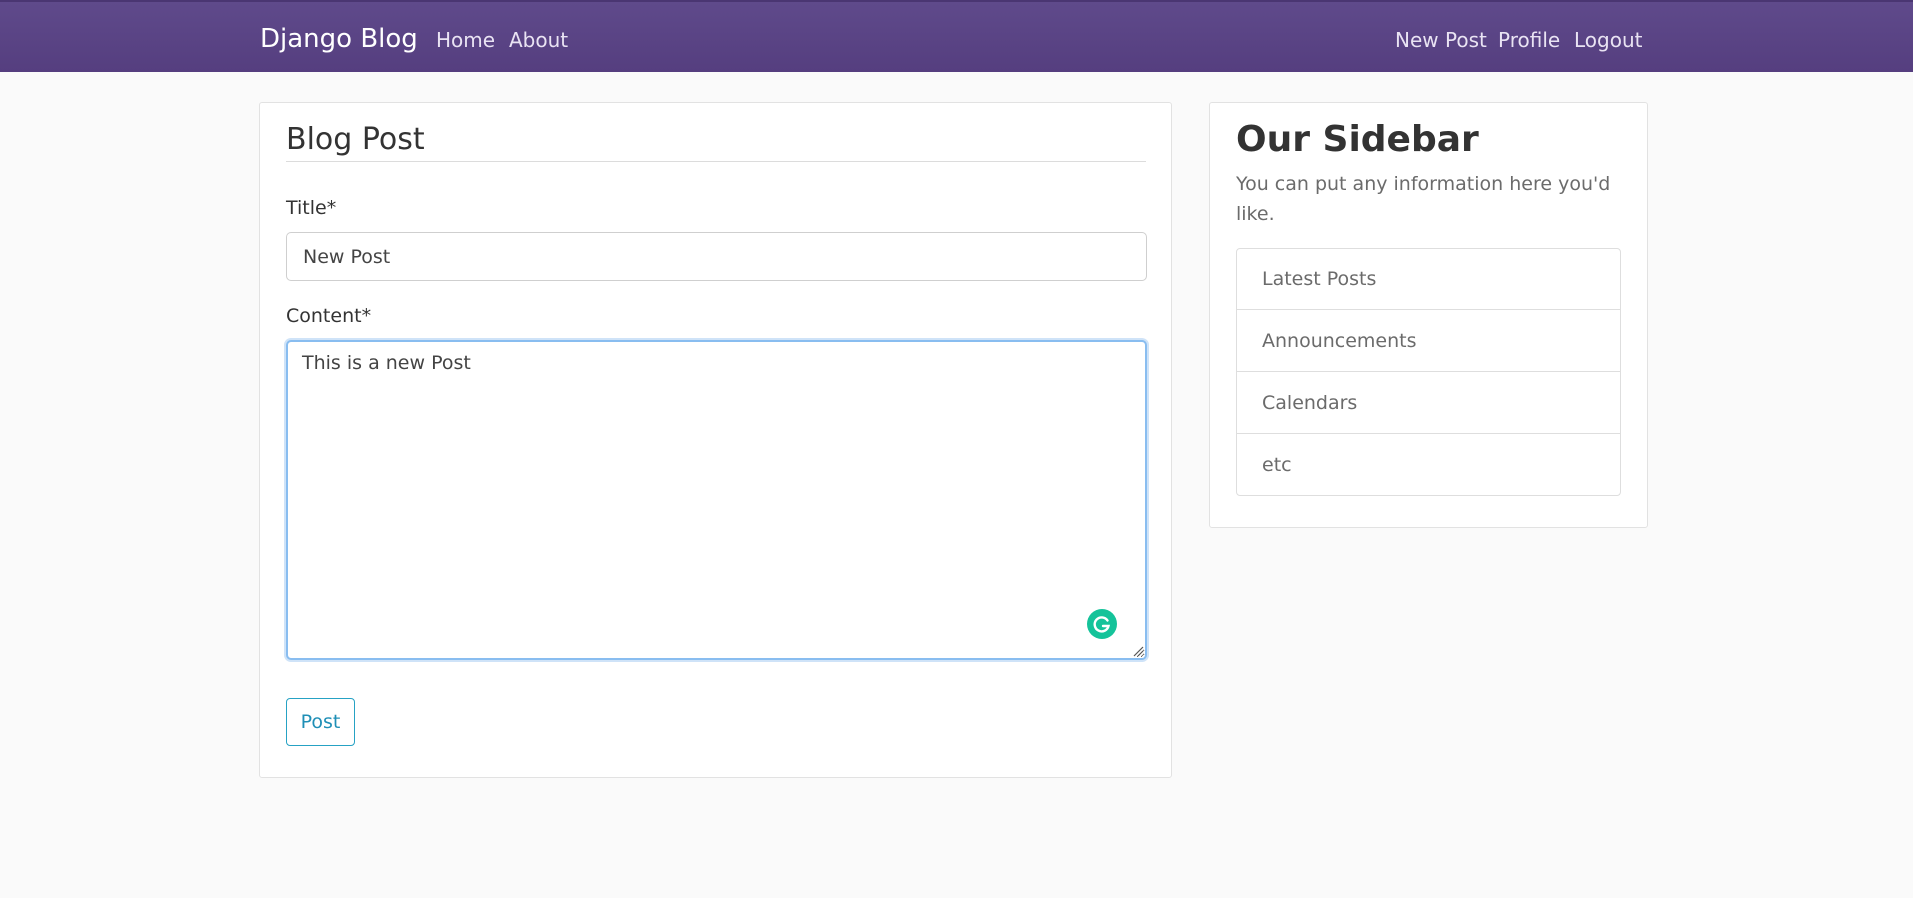 This screenshot has width=1913, height=898. Describe the element at coordinates (716, 256) in the screenshot. I see `title-input` at that location.